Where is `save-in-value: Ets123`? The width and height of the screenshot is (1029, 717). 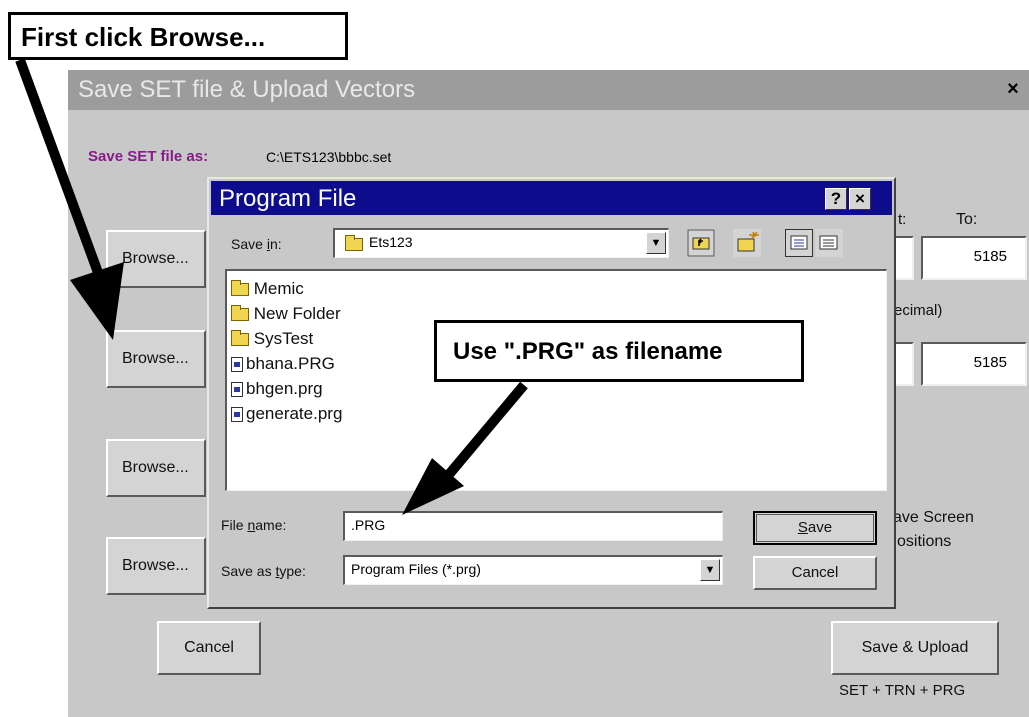 save-in-value: Ets123 is located at coordinates (391, 242).